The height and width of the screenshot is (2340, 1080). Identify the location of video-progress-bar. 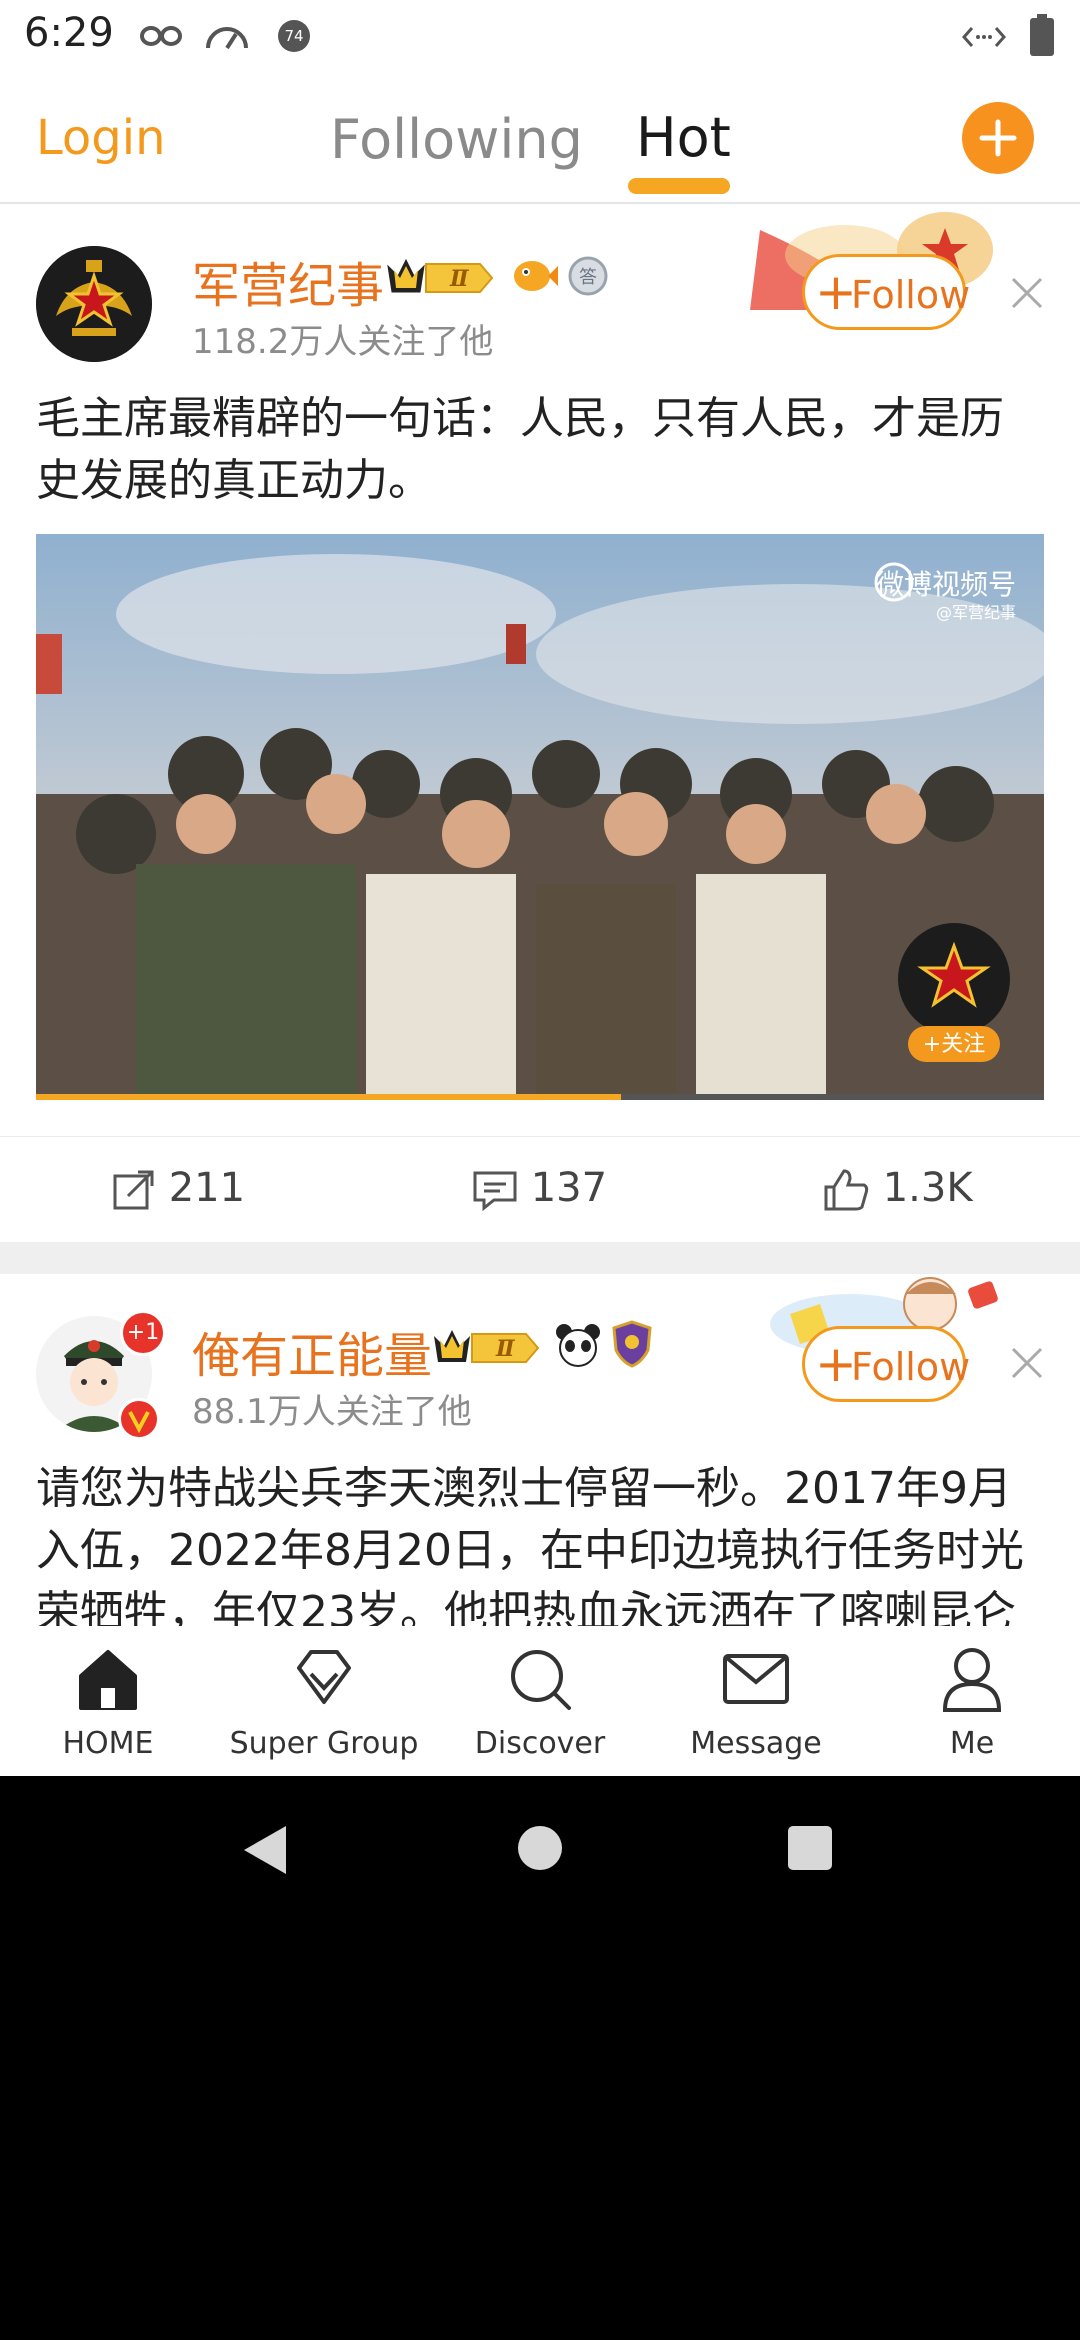
(540, 1097).